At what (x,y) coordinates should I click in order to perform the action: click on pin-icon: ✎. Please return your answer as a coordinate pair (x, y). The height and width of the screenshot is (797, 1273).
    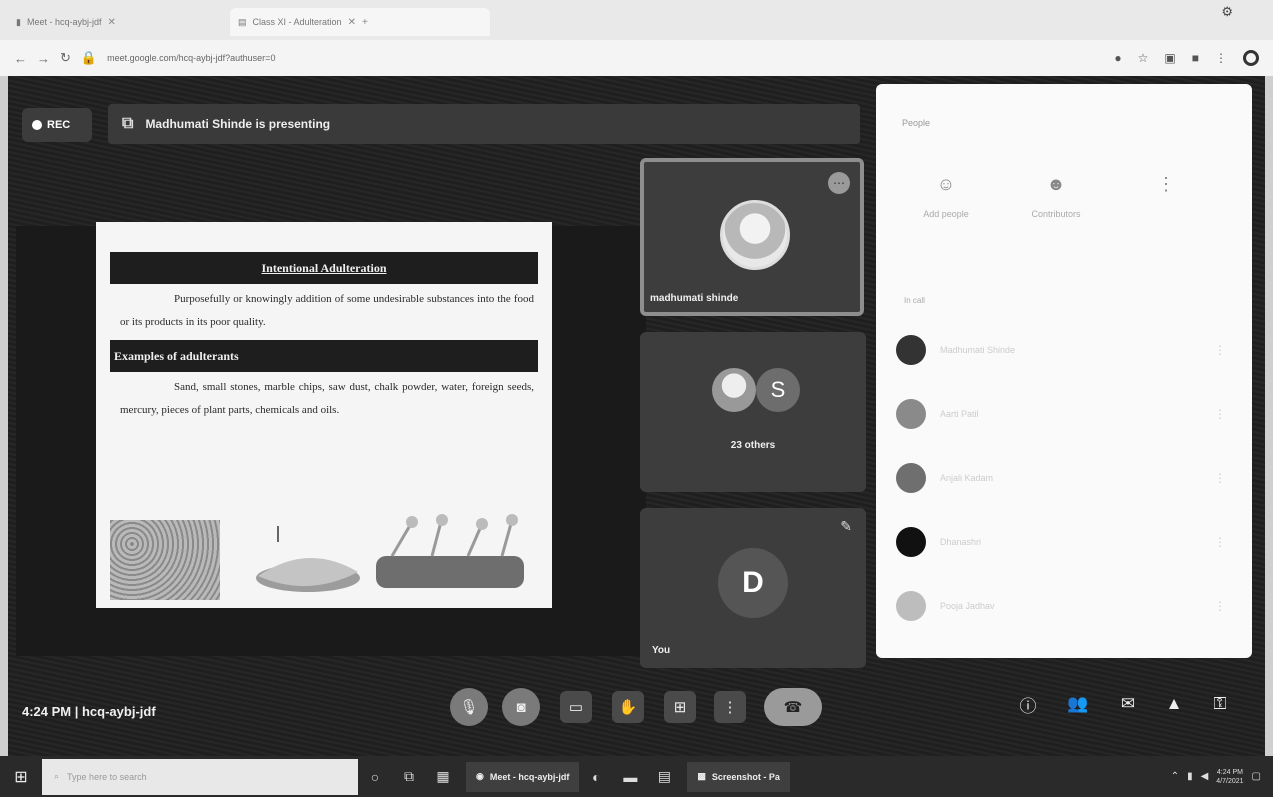
    Looking at the image, I should click on (846, 526).